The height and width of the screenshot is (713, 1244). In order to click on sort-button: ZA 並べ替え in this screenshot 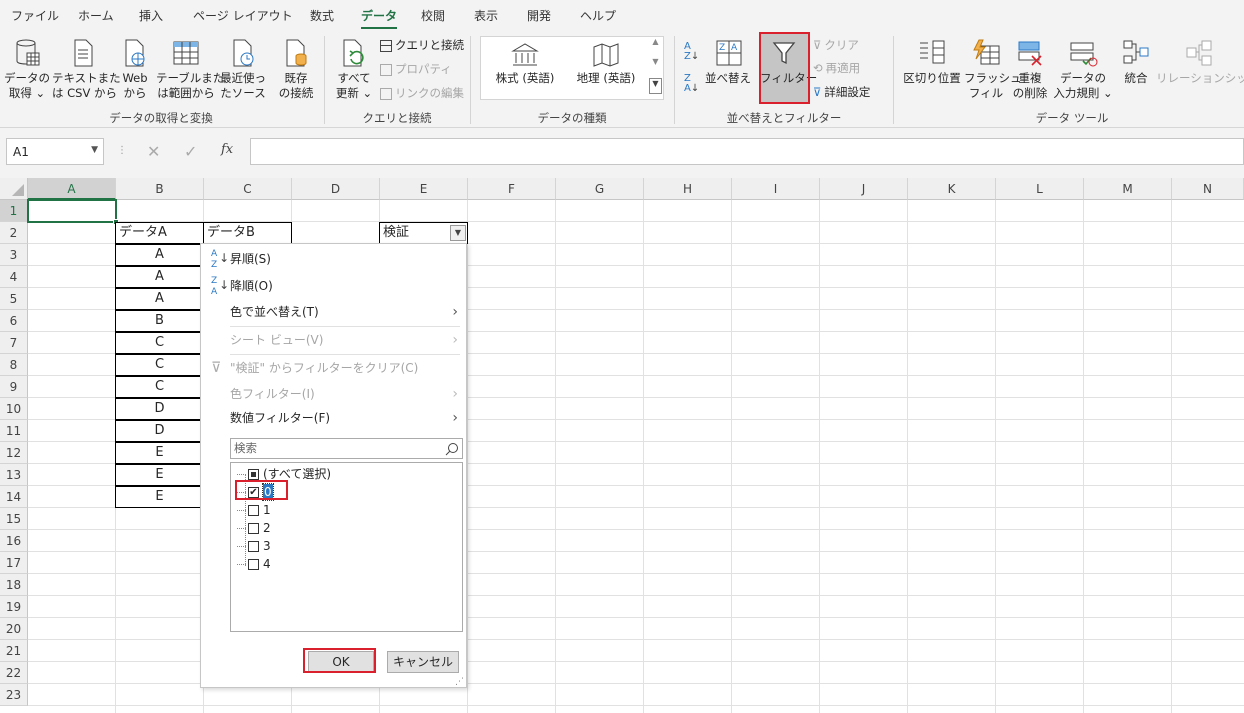, I will do `click(728, 62)`.